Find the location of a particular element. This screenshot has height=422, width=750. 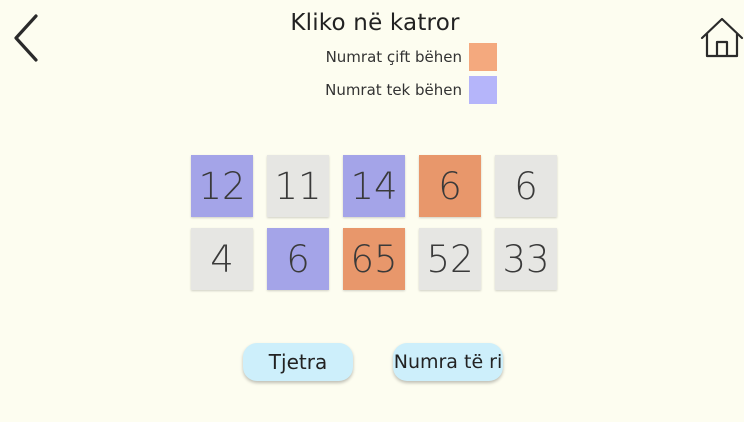

number-square: 12 is located at coordinates (222, 186).